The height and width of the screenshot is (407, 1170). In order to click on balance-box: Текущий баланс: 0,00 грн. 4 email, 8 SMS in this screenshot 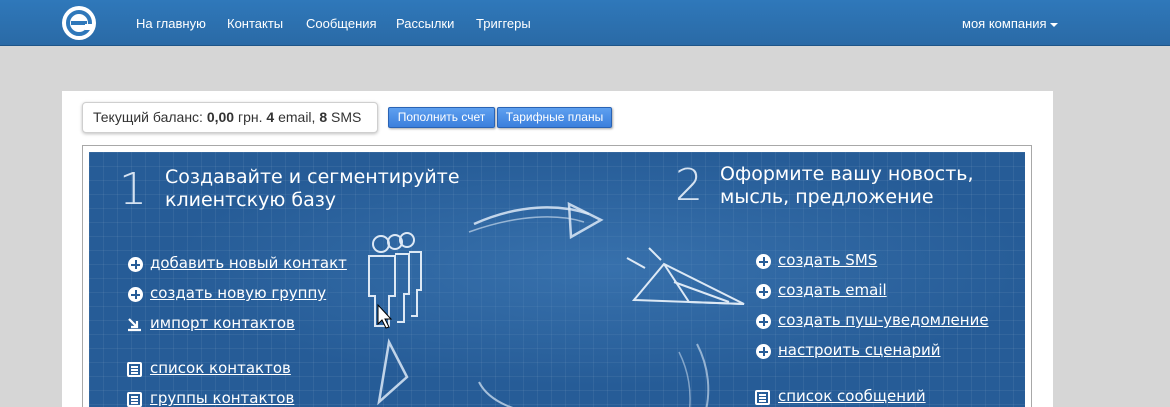, I will do `click(230, 117)`.